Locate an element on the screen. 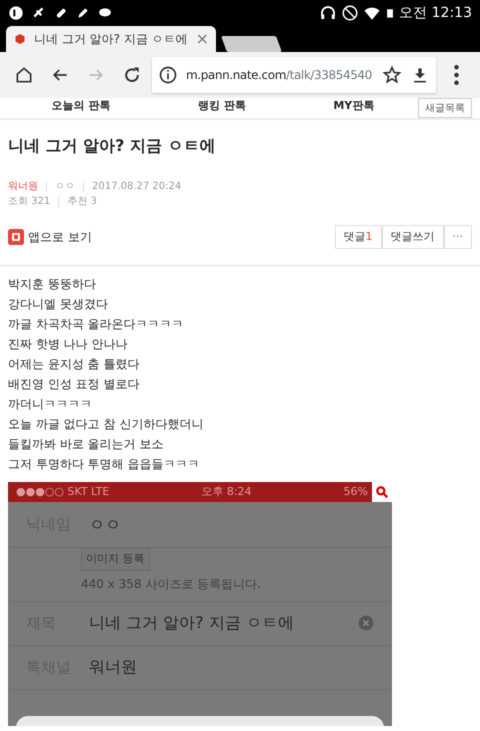 This screenshot has width=480, height=731. nav-link: 오늘의 판톡 is located at coordinates (81, 106).